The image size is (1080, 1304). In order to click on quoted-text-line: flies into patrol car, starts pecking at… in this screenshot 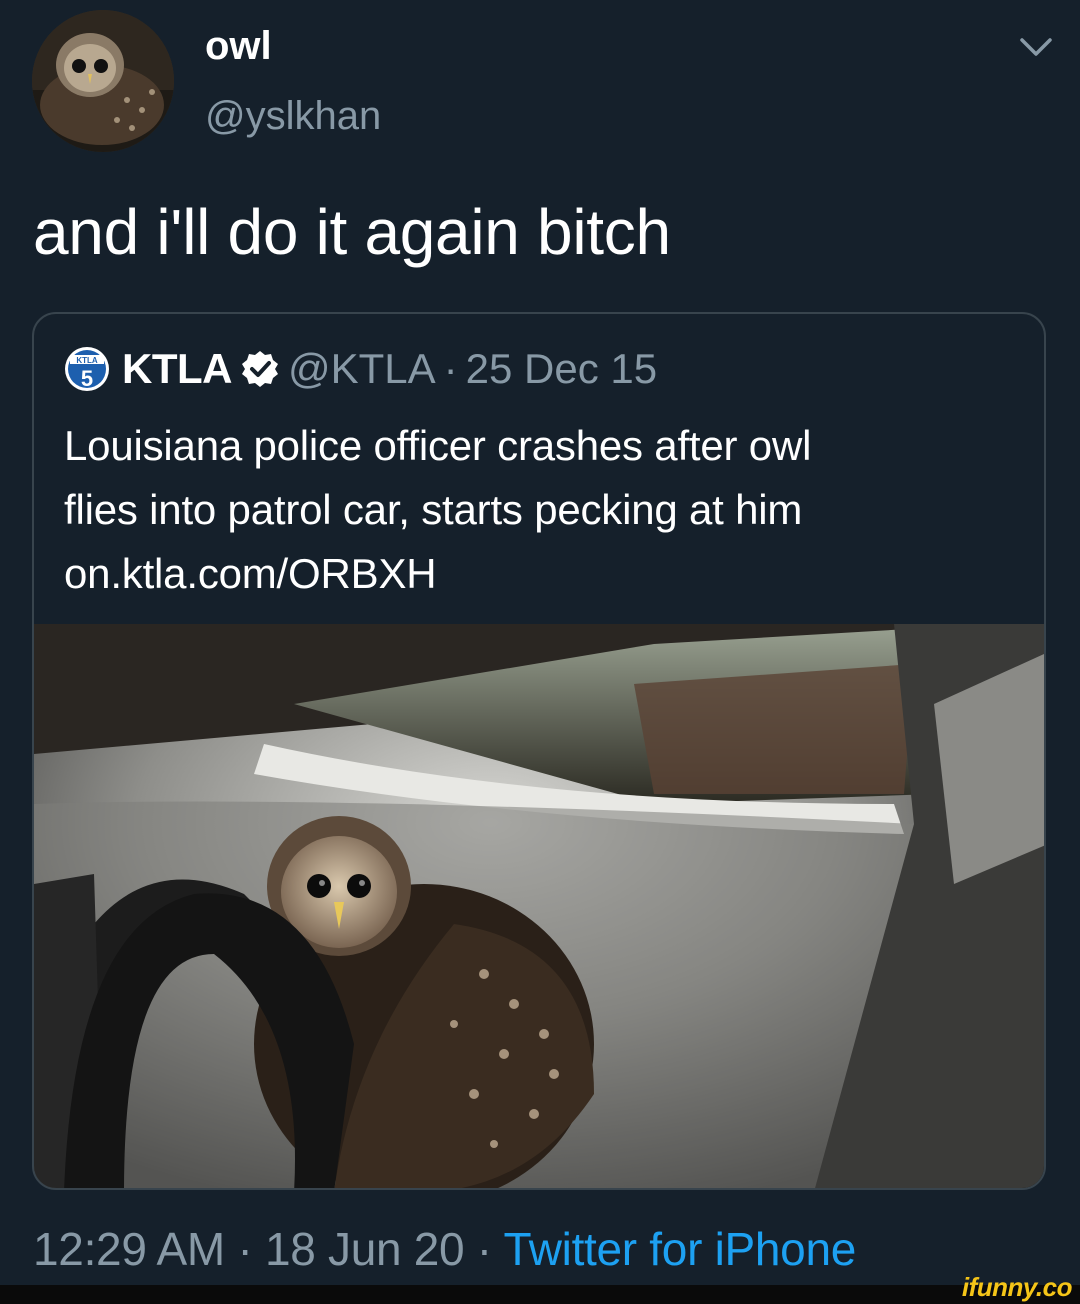, I will do `click(433, 509)`.